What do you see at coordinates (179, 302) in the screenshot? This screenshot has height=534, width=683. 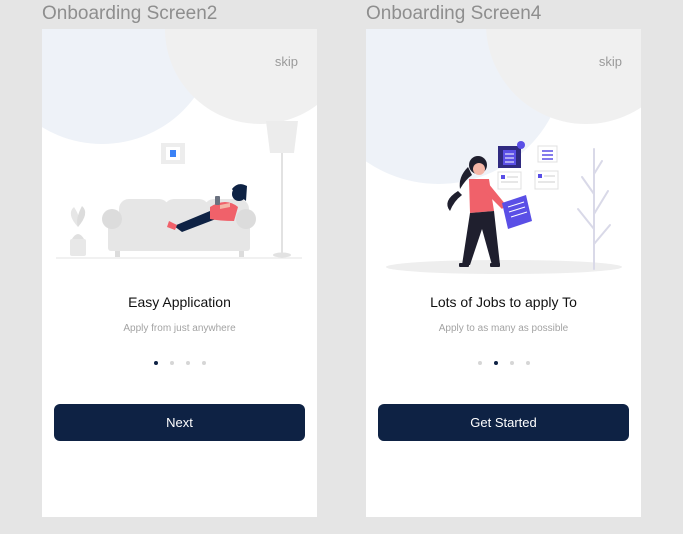 I see `onboarding-heading: Easy Application` at bounding box center [179, 302].